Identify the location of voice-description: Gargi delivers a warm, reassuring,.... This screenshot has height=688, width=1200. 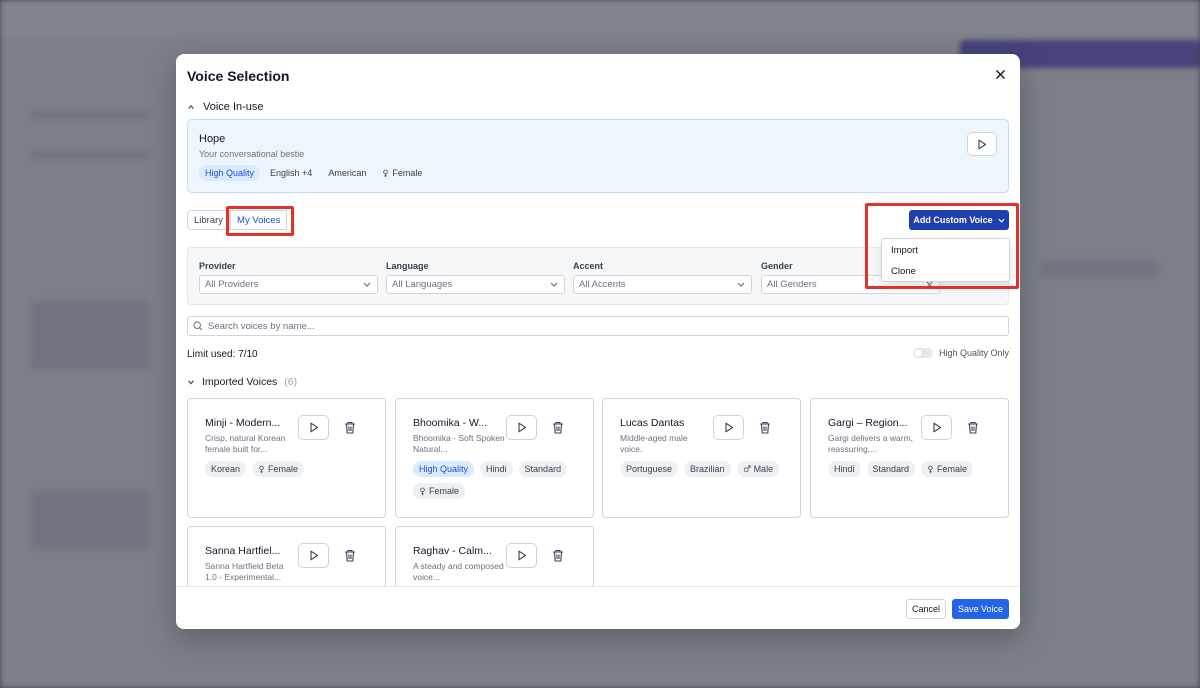
(871, 443).